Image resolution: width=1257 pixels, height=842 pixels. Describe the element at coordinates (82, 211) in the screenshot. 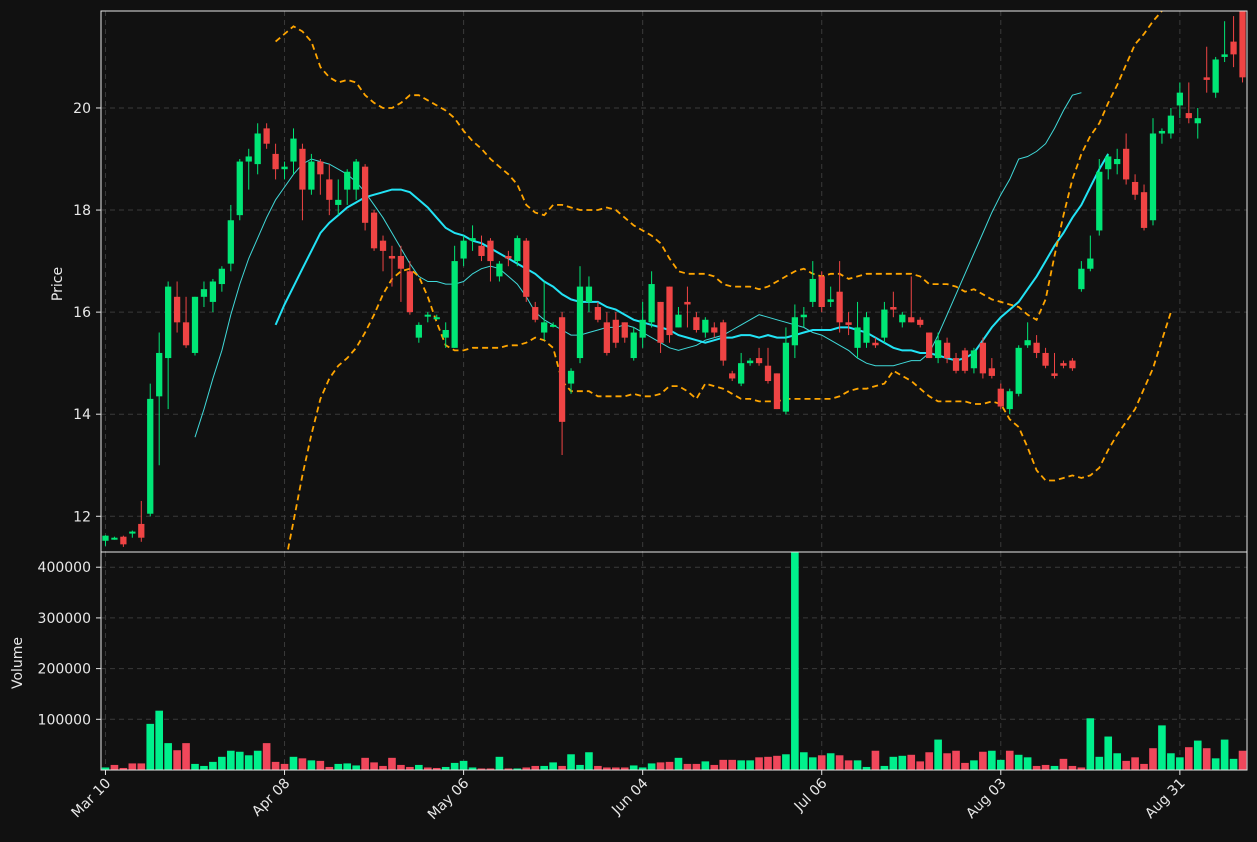

I see `price-y-tick-label: 18` at that location.